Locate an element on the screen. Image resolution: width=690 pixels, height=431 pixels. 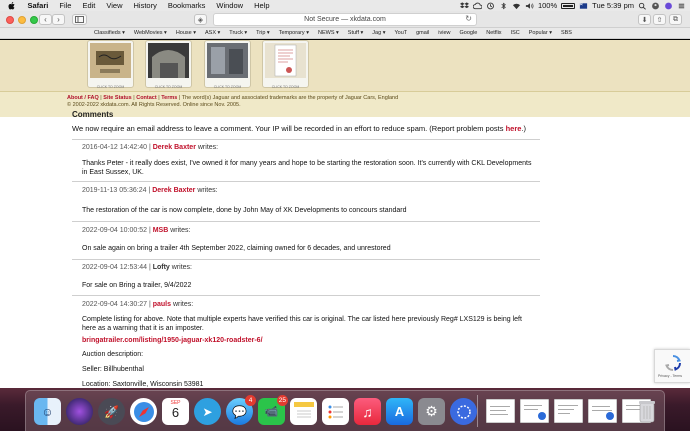
bookmark-classifieds: Classifieds ▾ is located at coordinates (109, 33).